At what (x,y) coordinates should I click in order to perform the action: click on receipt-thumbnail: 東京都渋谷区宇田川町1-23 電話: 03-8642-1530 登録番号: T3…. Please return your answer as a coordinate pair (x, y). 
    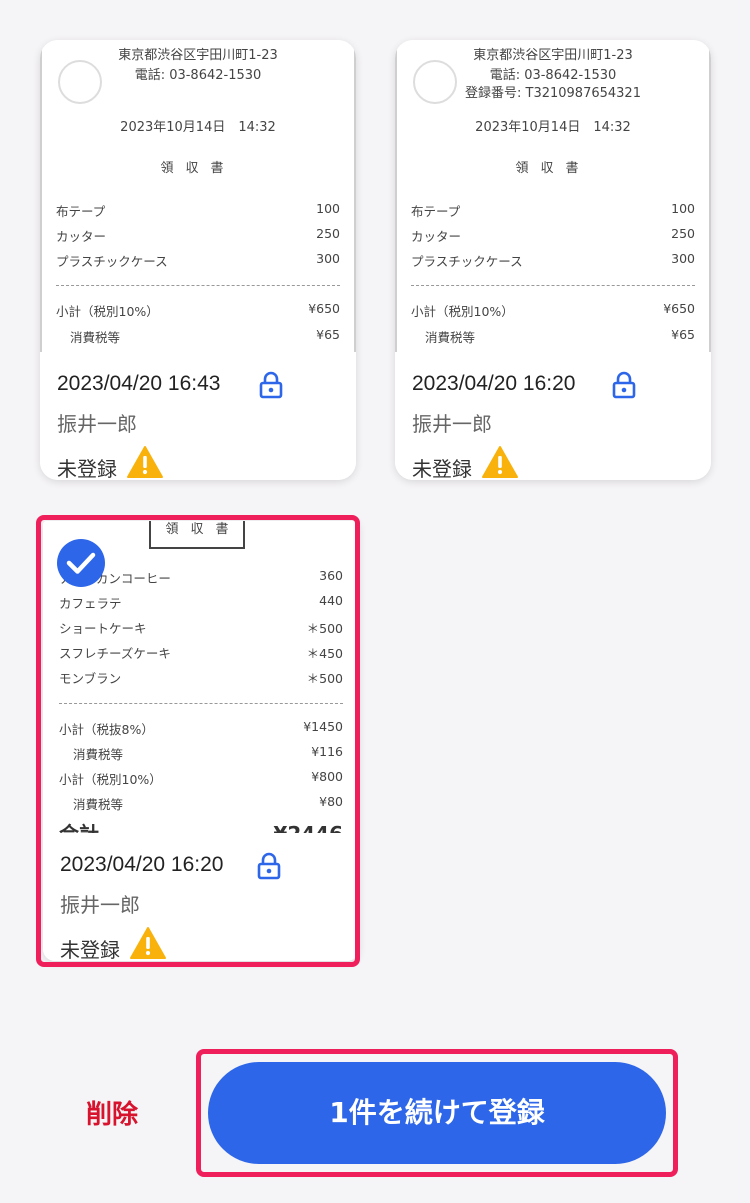
    Looking at the image, I should click on (553, 196).